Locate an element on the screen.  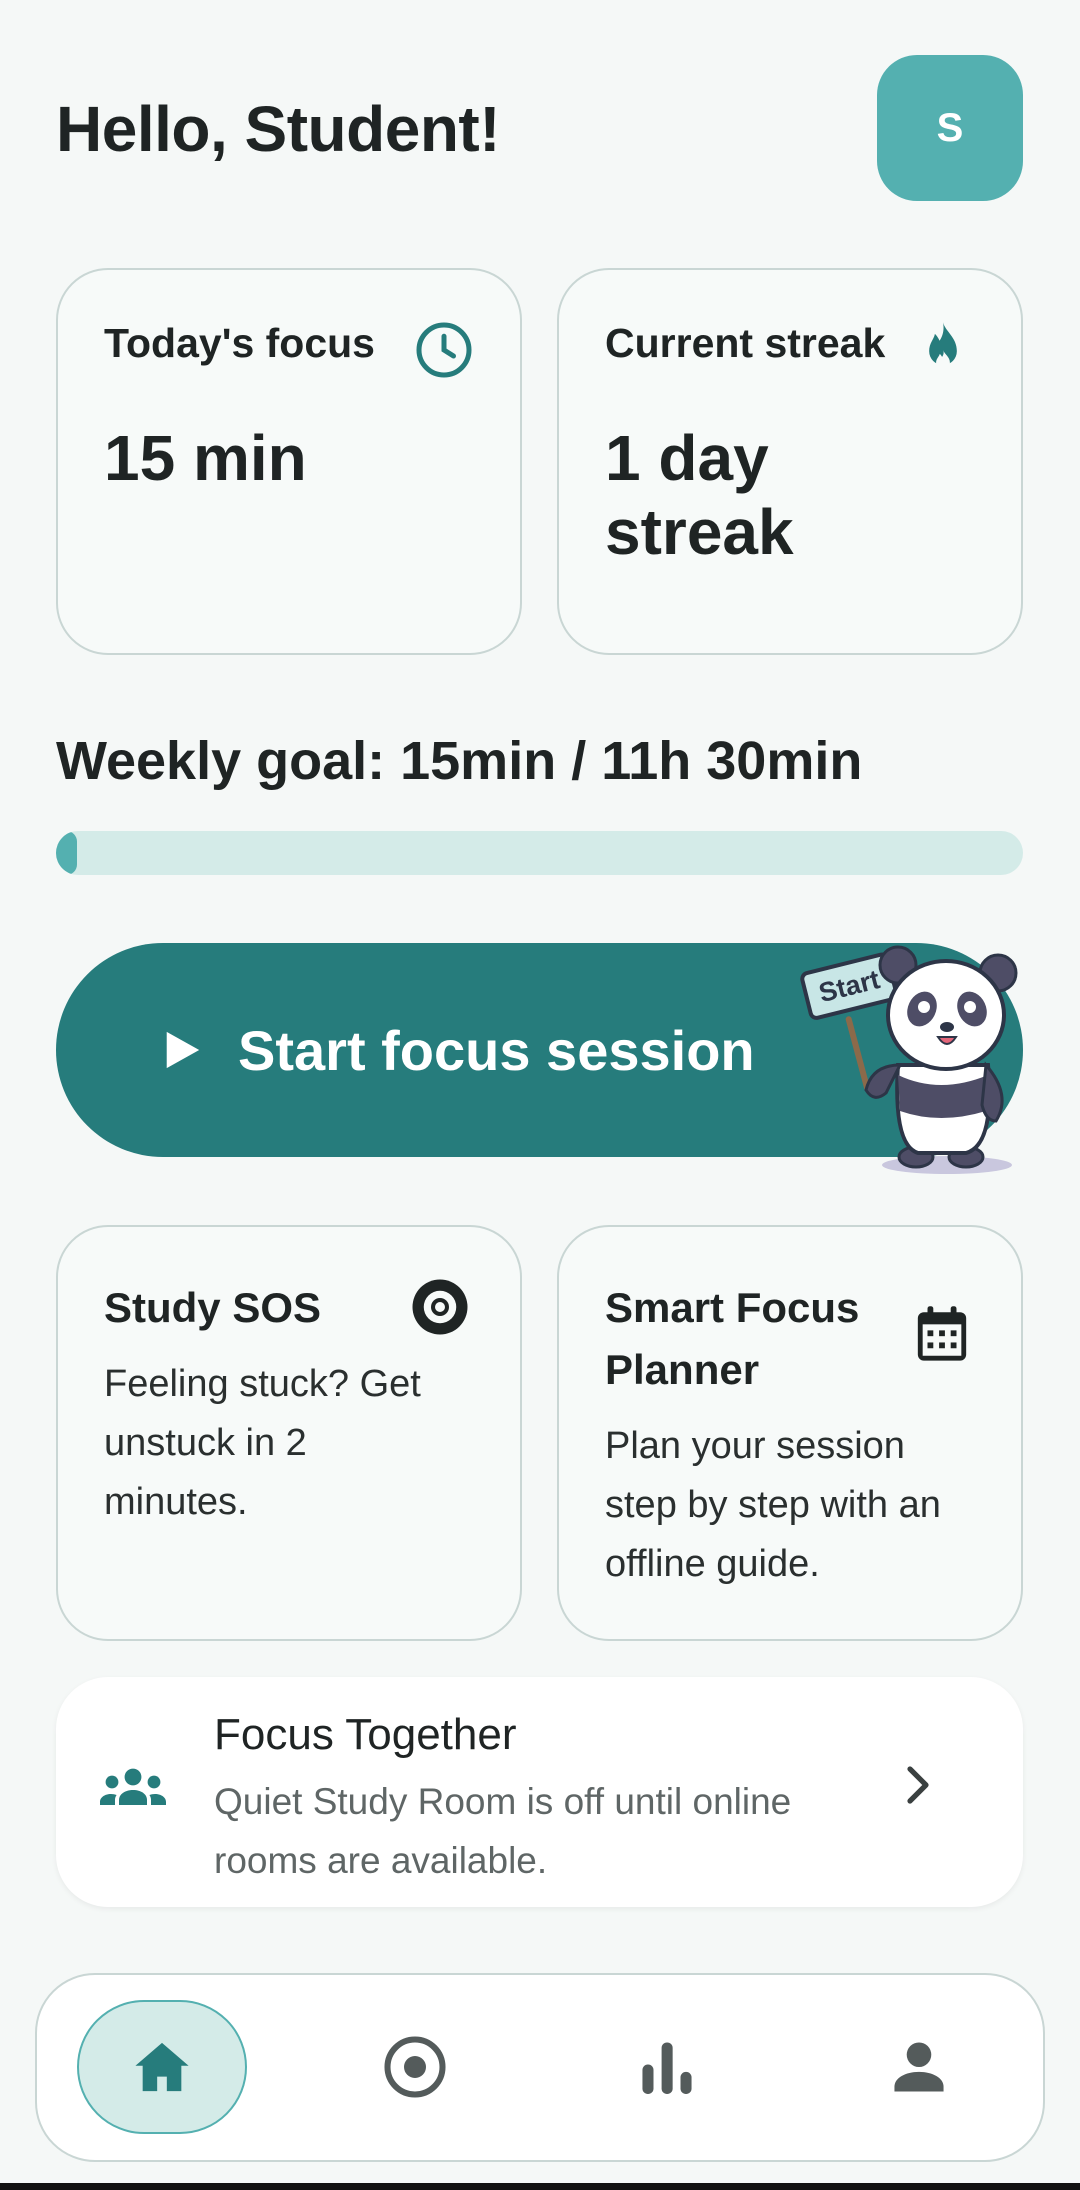
play-icon is located at coordinates (183, 1050).